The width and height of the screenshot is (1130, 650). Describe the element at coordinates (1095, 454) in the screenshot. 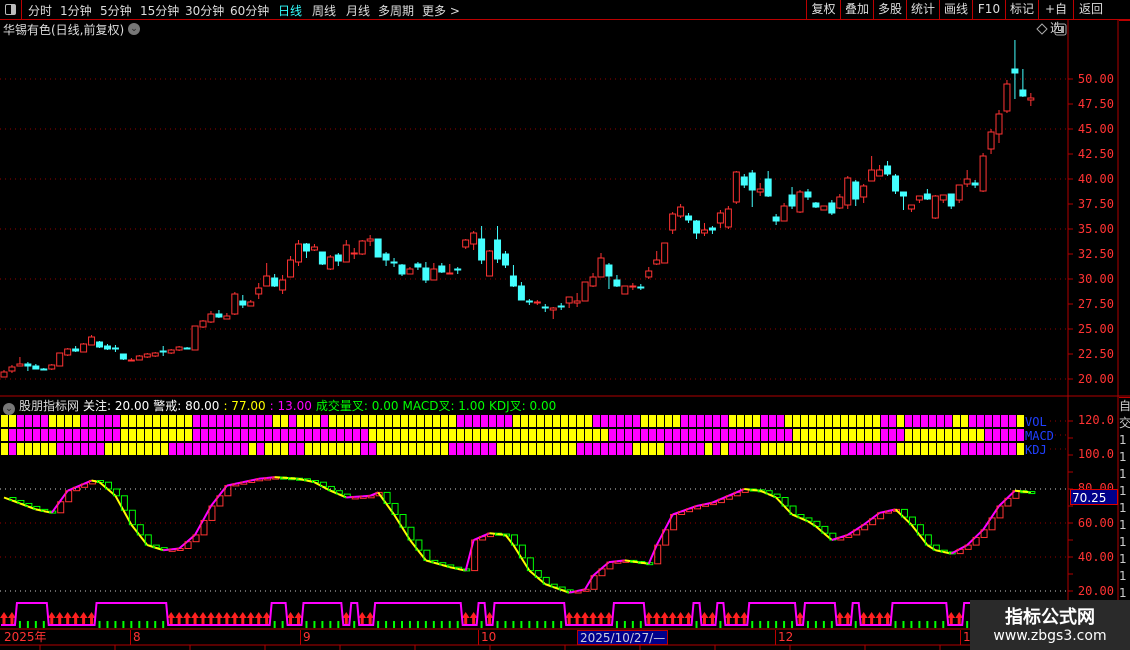

I see `indicator-tick-label: 100.0` at that location.